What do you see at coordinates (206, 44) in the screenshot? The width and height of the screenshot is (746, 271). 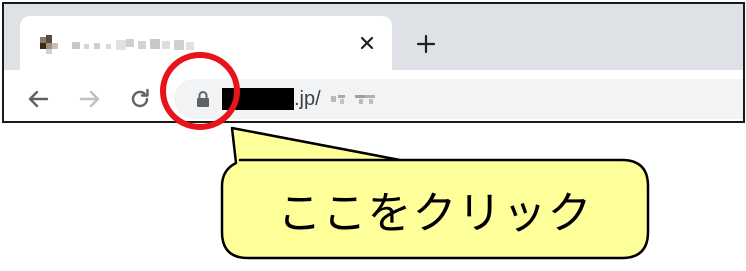 I see `browser-tab` at bounding box center [206, 44].